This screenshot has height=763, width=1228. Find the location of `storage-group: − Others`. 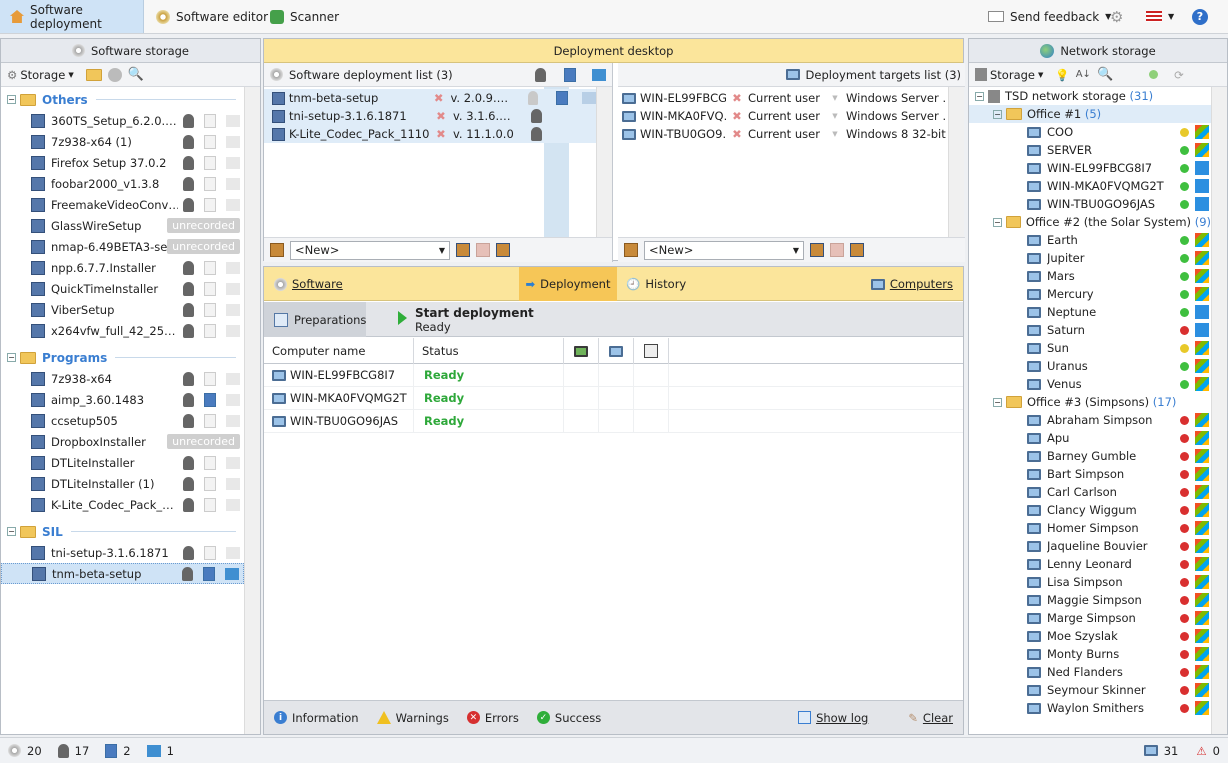

storage-group: − Others is located at coordinates (122, 99).